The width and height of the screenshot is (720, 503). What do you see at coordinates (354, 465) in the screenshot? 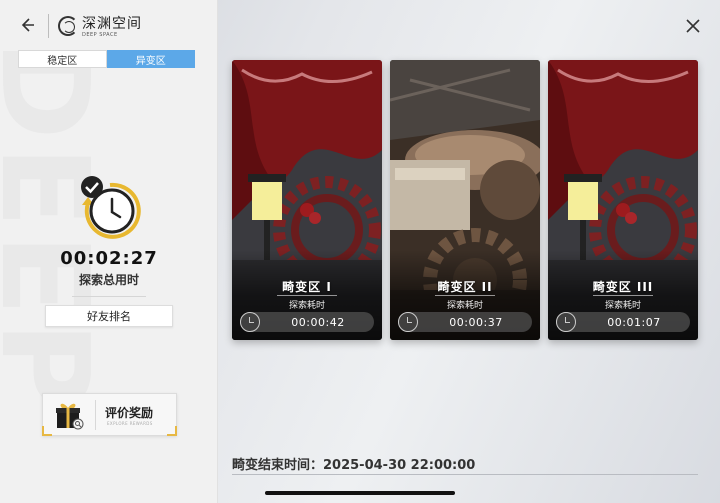
I see `anomaly-end-time: 畸变结束时间：2025-04-30 22:00:00` at bounding box center [354, 465].